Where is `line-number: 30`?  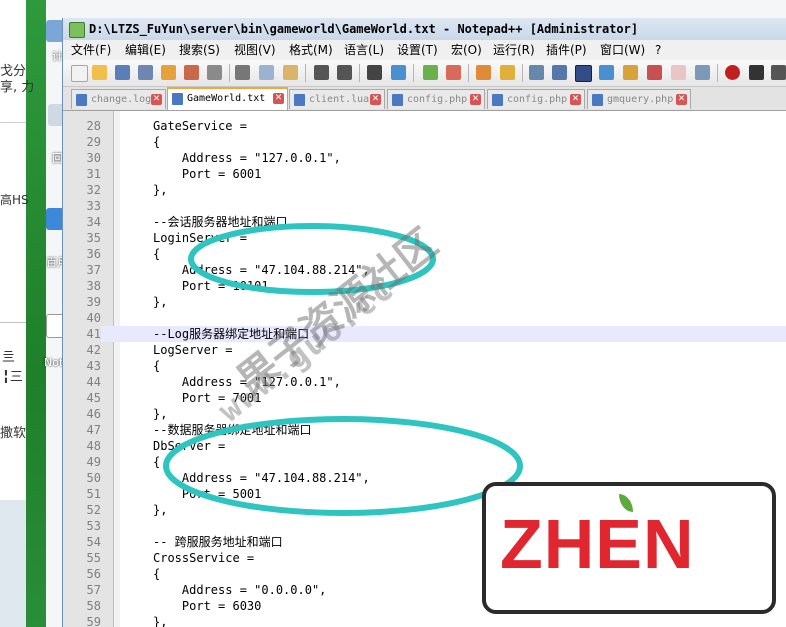
line-number: 30 is located at coordinates (82, 158).